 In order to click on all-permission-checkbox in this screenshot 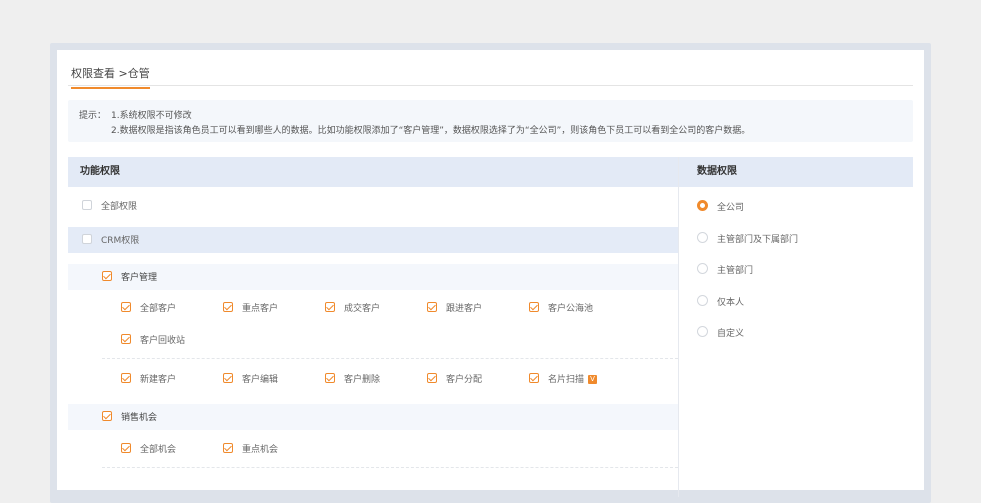, I will do `click(87, 205)`.